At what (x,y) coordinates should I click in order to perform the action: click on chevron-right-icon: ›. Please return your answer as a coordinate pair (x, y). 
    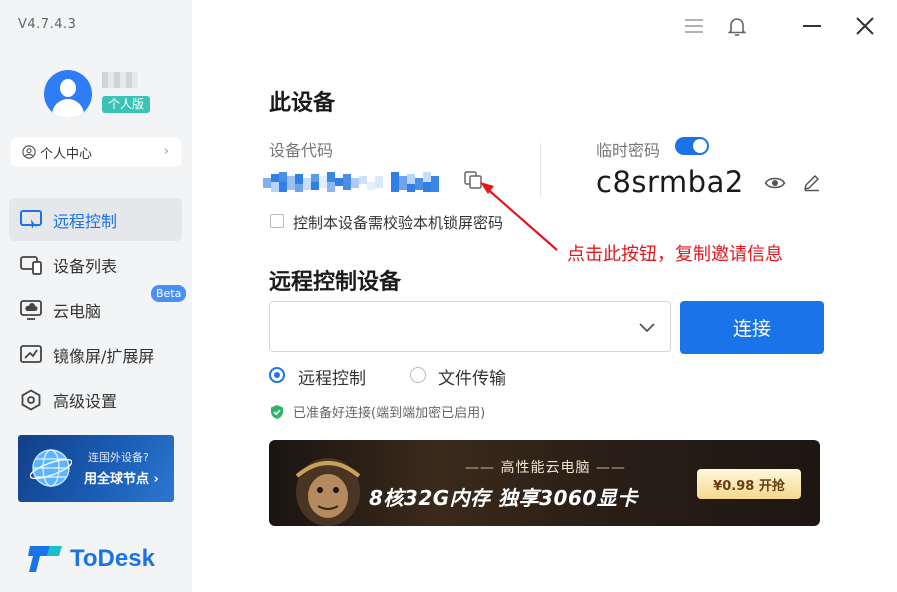
    Looking at the image, I should click on (166, 151).